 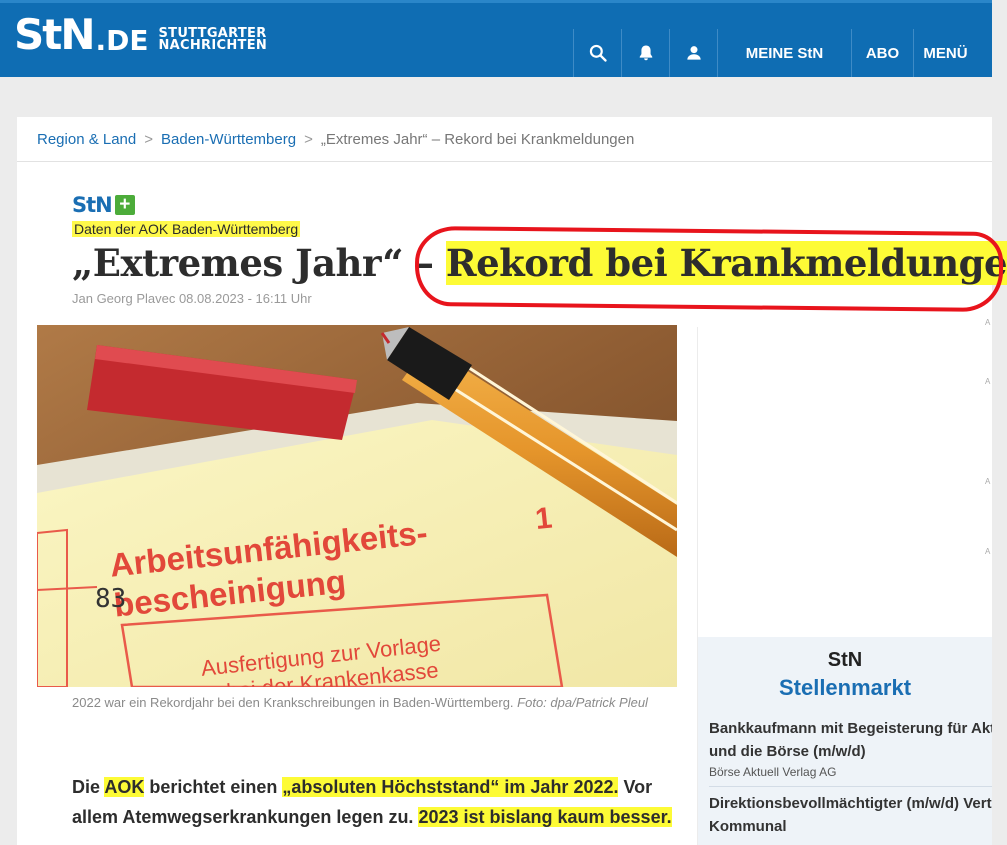 What do you see at coordinates (850, 728) in the screenshot?
I see `job-title-line1: Bankkaufmann mit Begeisterung für Aktien` at bounding box center [850, 728].